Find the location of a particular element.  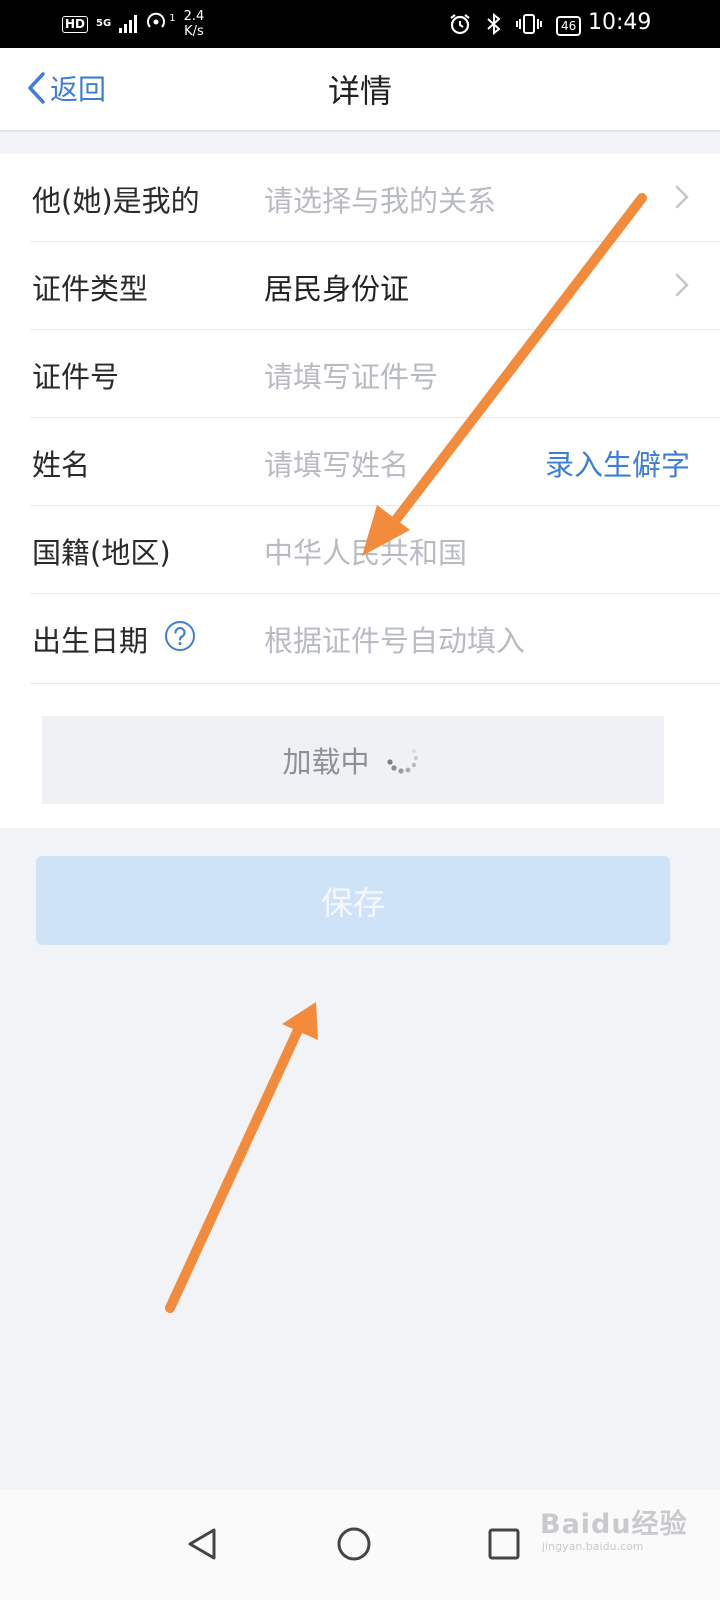

rare-character-link: 录入生僻字 is located at coordinates (617, 463).